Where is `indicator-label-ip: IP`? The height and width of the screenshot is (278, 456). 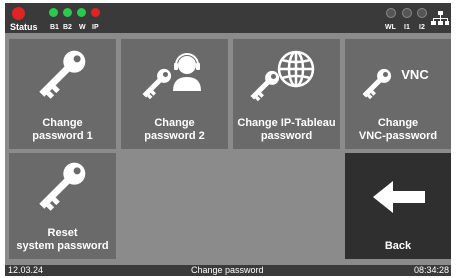
indicator-label-ip: IP is located at coordinates (95, 27).